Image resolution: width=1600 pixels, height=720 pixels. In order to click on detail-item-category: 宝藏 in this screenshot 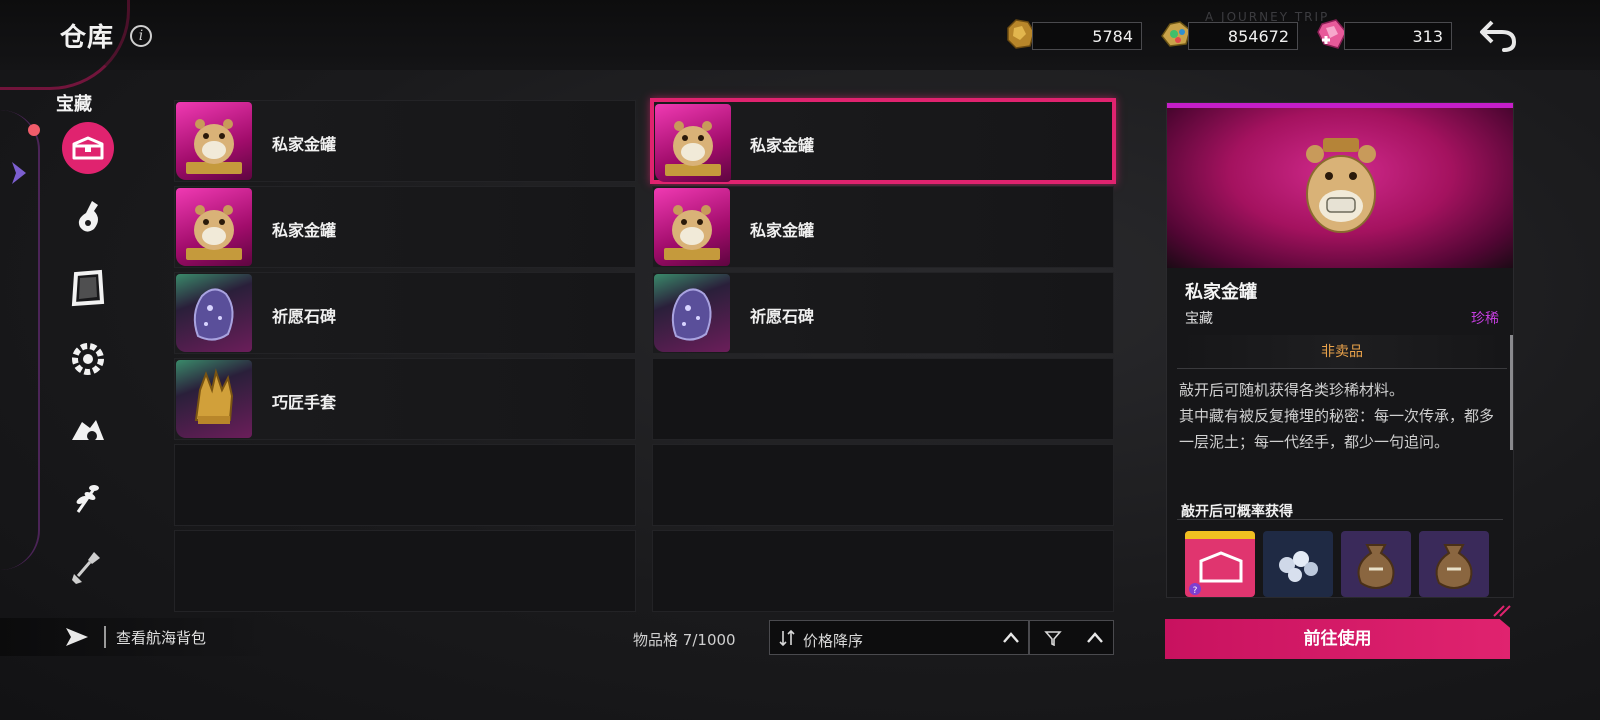, I will do `click(1199, 319)`.